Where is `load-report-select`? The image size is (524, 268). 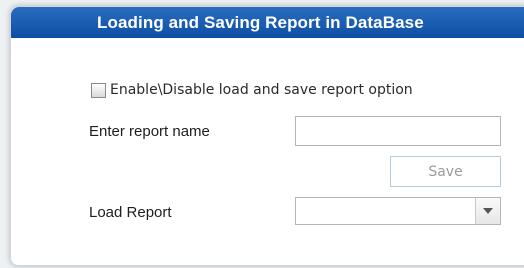 load-report-select is located at coordinates (398, 211).